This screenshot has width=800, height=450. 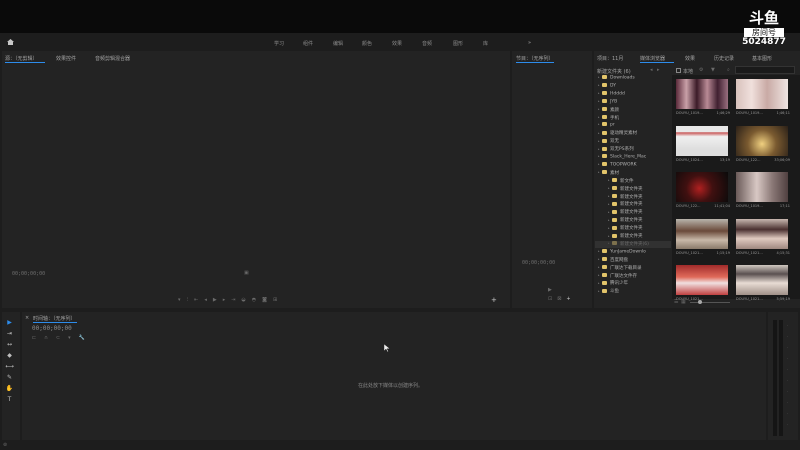 What do you see at coordinates (724, 58) in the screenshot?
I see `project-panel-tab: 历史记录` at bounding box center [724, 58].